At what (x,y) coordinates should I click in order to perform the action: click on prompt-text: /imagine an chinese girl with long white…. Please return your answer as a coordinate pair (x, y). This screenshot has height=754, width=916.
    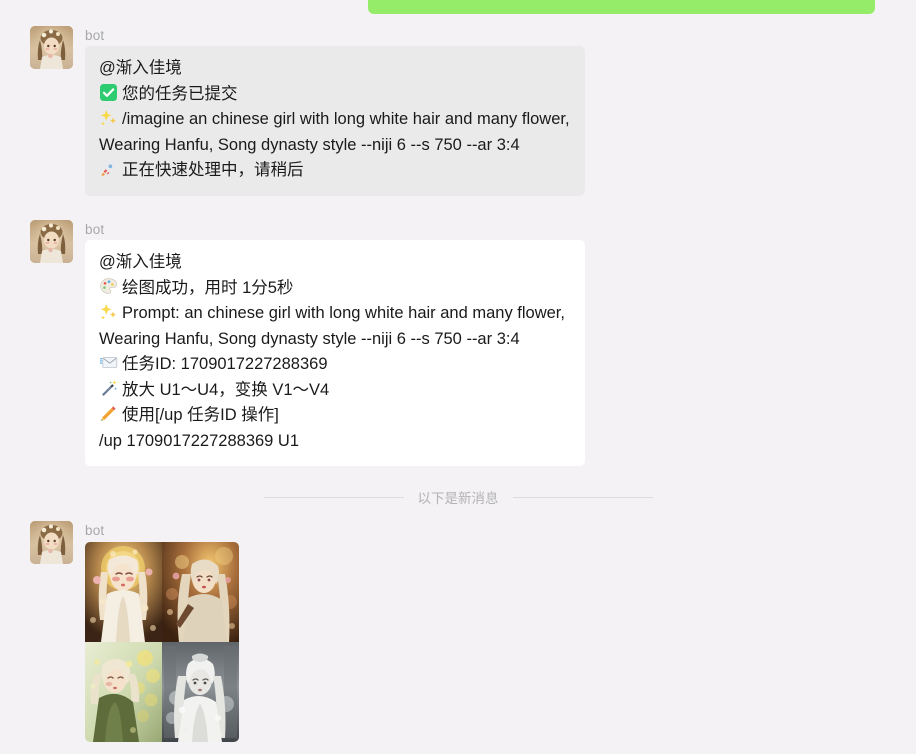
    Looking at the image, I should click on (334, 132).